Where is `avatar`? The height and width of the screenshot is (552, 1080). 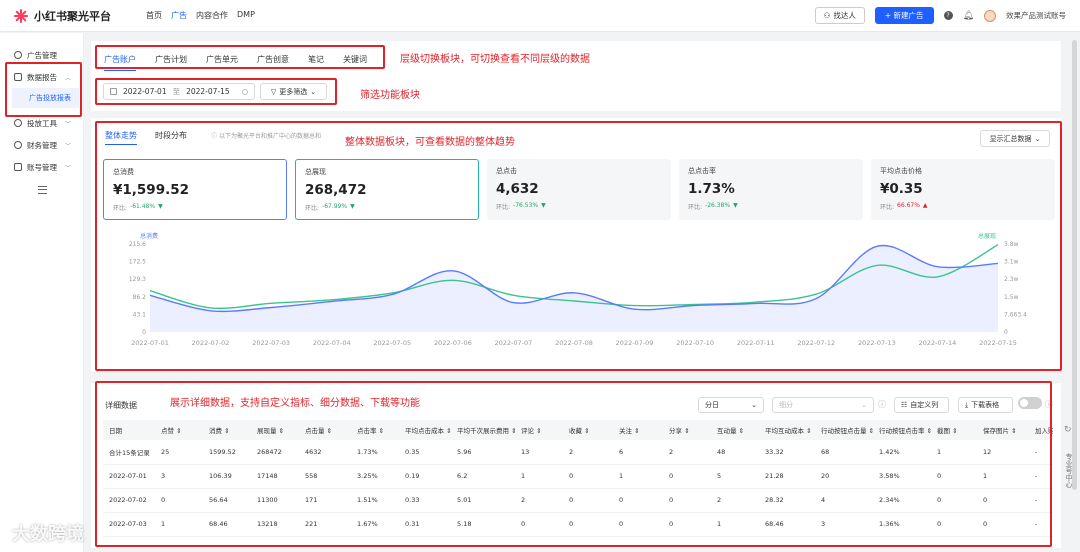 avatar is located at coordinates (990, 15).